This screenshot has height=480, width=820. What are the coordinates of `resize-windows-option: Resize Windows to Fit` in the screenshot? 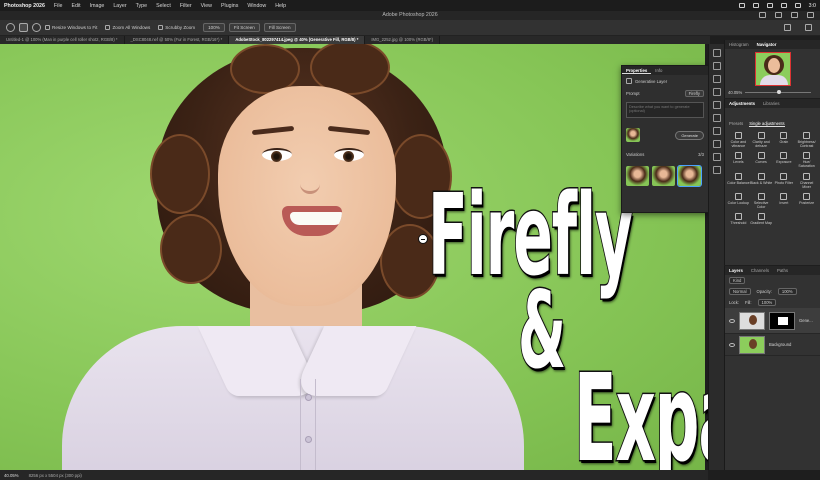 It's located at (71, 27).